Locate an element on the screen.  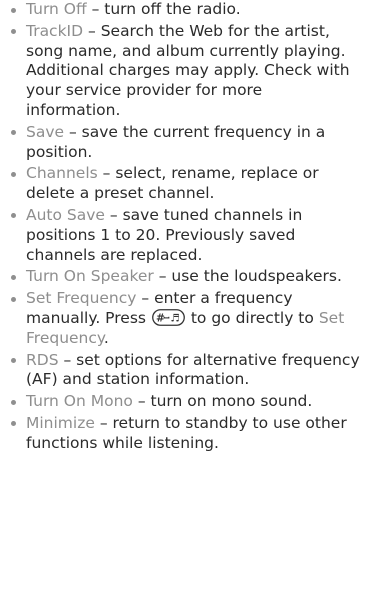
hash-key-icon: # ♬ is located at coordinates (168, 317).